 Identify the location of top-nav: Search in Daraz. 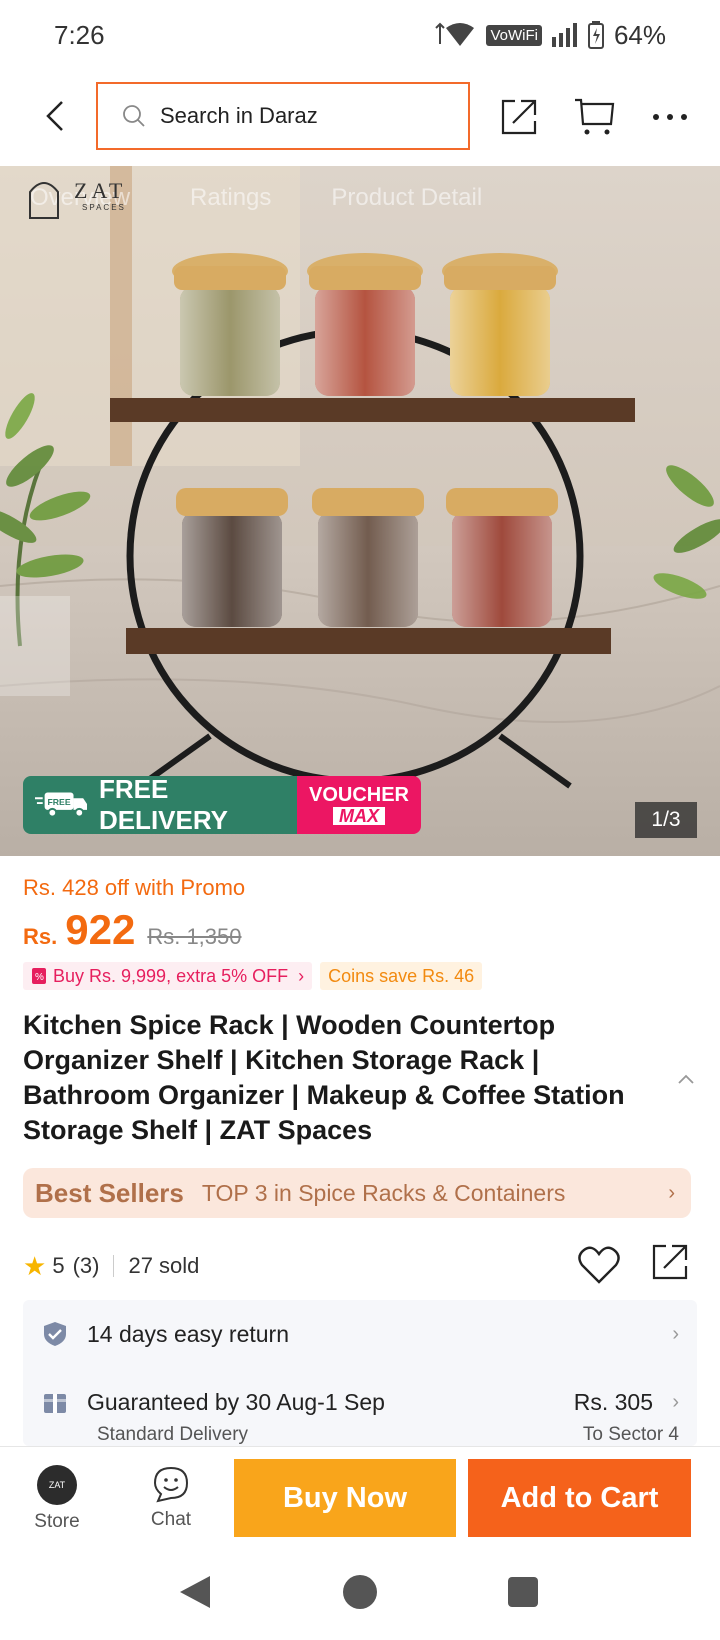
(360, 116).